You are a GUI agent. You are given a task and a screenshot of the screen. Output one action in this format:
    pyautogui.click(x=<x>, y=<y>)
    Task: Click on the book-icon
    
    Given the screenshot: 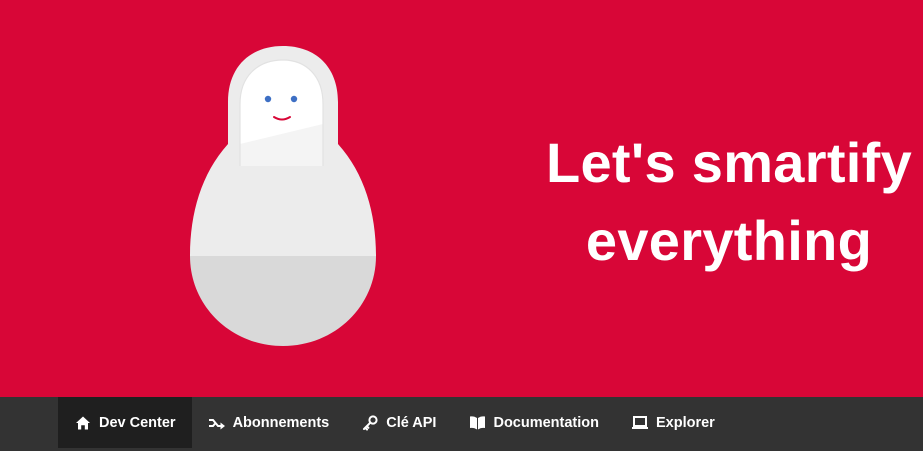 What is the action you would take?
    pyautogui.click(x=477, y=423)
    